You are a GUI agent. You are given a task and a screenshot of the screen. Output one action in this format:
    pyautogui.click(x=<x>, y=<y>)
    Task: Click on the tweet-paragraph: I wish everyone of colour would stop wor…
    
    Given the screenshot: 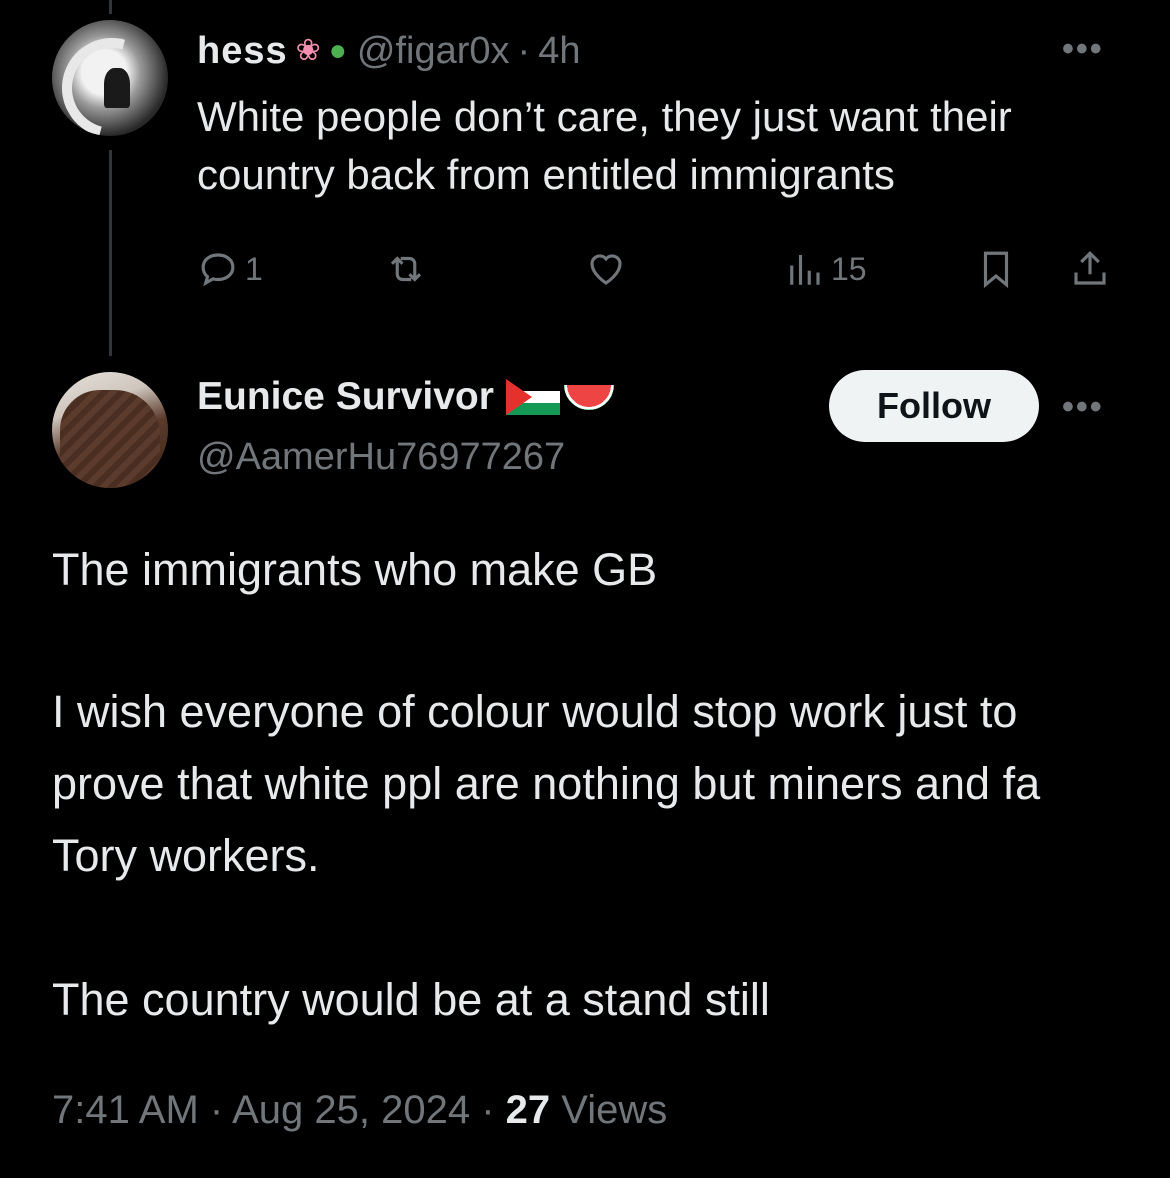 What is the action you would take?
    pyautogui.click(x=546, y=783)
    